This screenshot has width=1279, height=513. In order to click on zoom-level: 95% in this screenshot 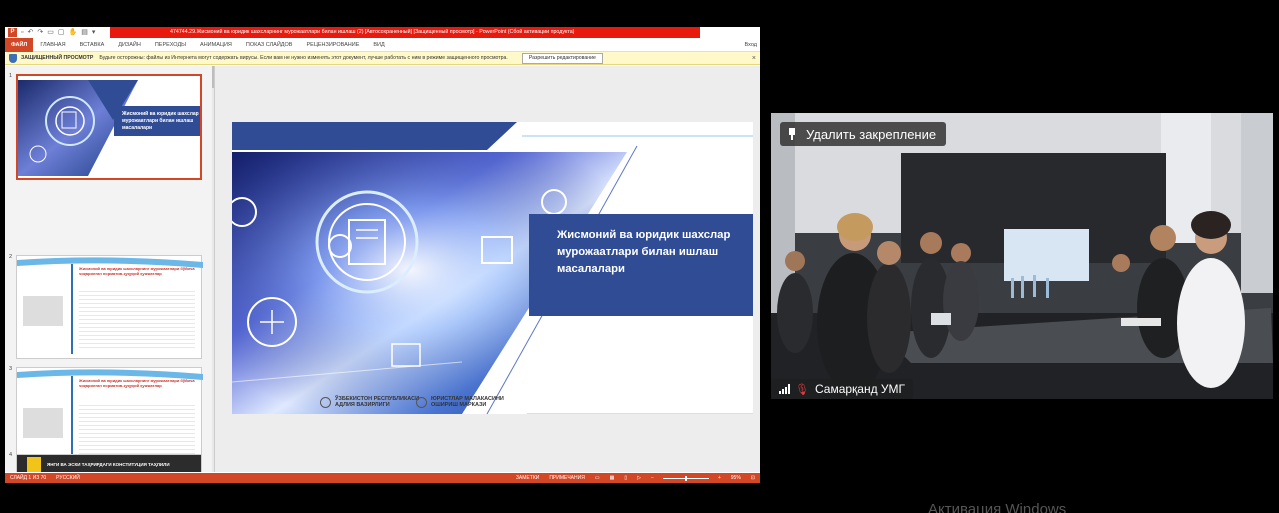, I will do `click(736, 478)`.